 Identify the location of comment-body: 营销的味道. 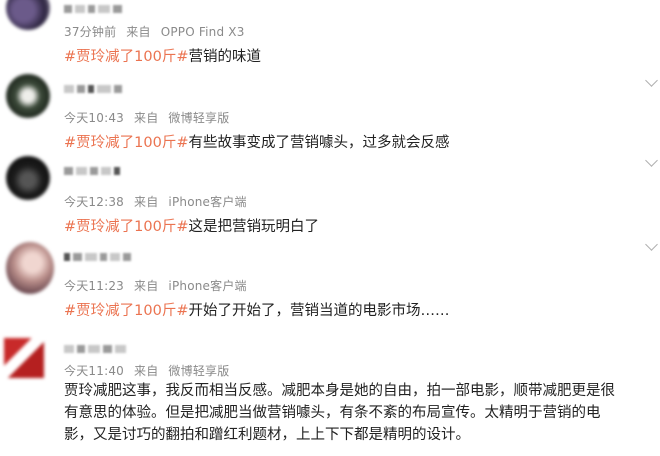
(224, 57).